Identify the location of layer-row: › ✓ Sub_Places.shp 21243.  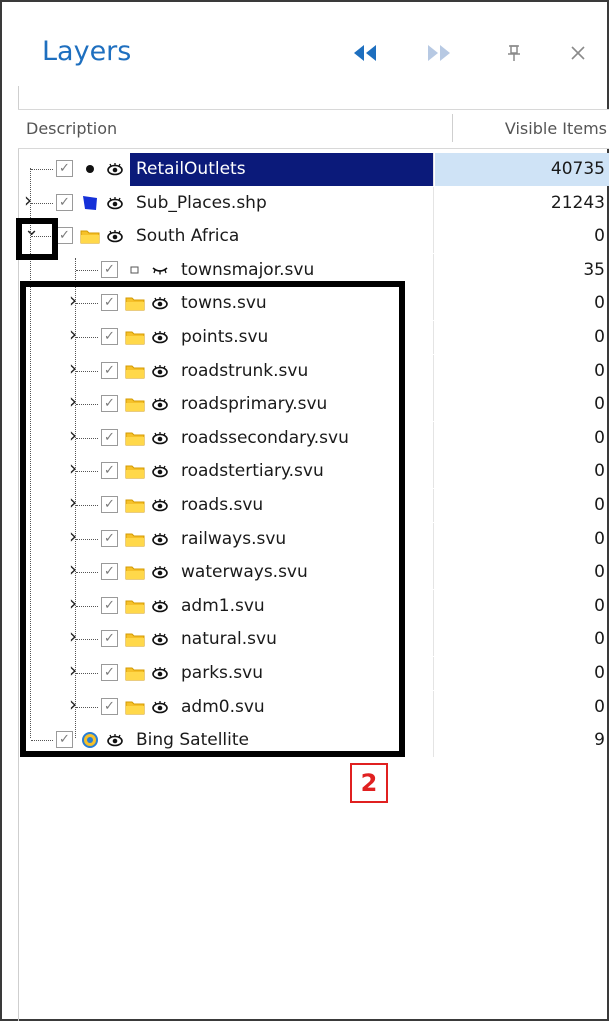
(314, 203).